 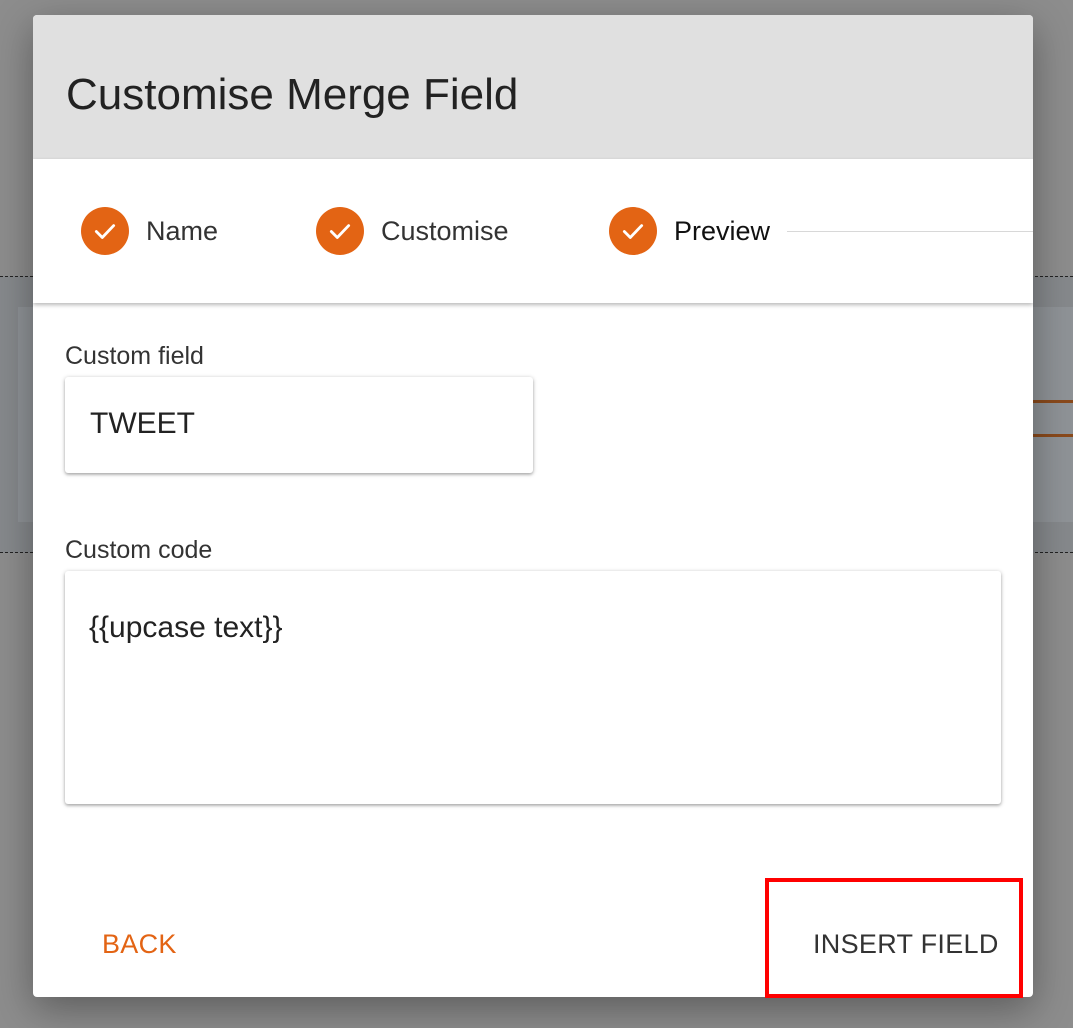 What do you see at coordinates (722, 230) in the screenshot?
I see `step-label: Preview` at bounding box center [722, 230].